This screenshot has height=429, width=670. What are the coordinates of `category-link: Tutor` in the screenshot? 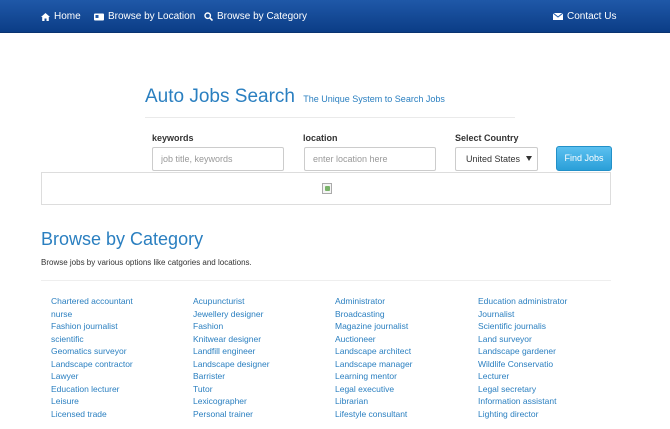 It's located at (231, 389).